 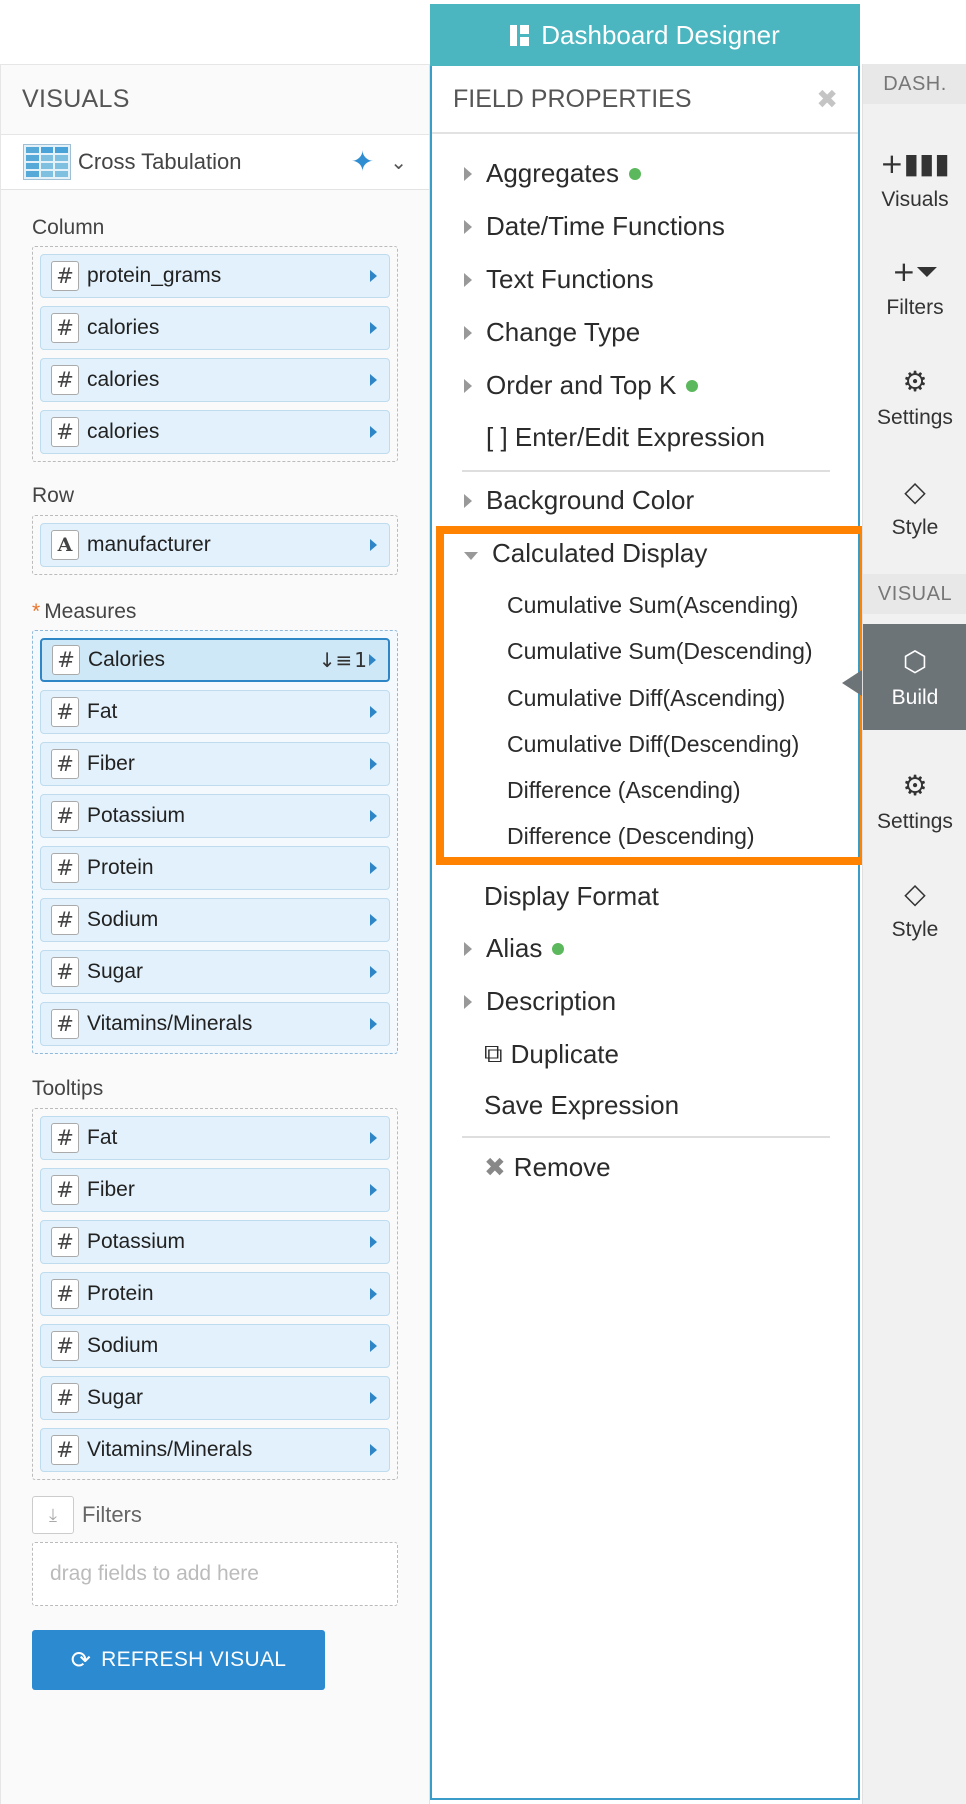 I want to click on visual-type-selector: Cross Tabulation ✦ ⌄, so click(x=215, y=162).